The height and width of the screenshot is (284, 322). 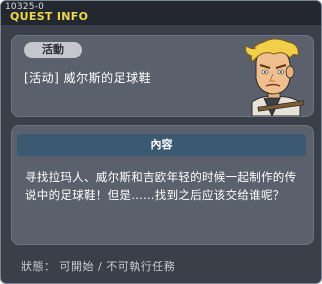 What do you see at coordinates (273, 77) in the screenshot?
I see `npc-portrait-icon` at bounding box center [273, 77].